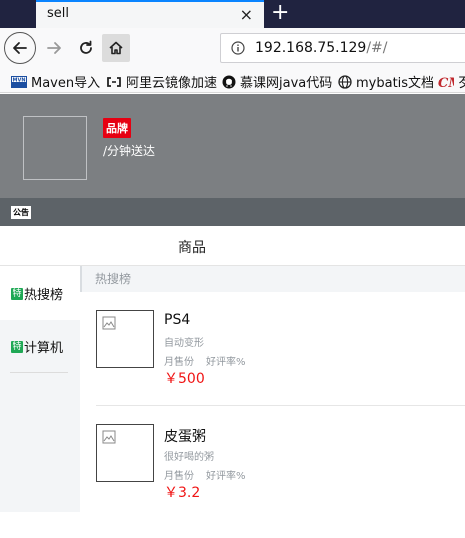 The image size is (465, 538). I want to click on globe-icon, so click(345, 81).